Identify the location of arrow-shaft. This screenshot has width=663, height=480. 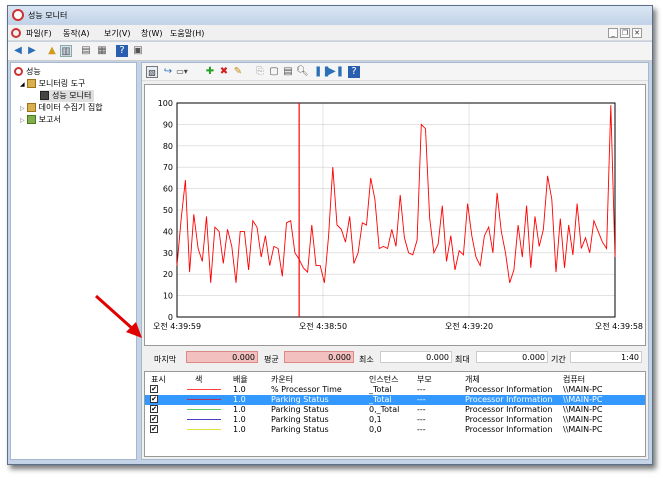
(115, 313).